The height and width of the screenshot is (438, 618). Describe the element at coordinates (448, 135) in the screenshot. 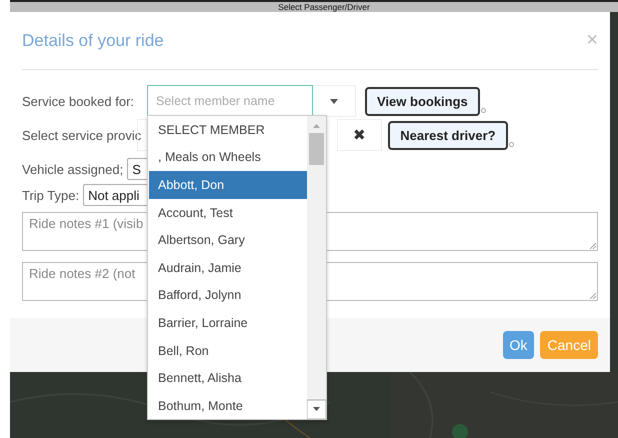

I see `nearest-driver-button: Nearest driver?` at that location.